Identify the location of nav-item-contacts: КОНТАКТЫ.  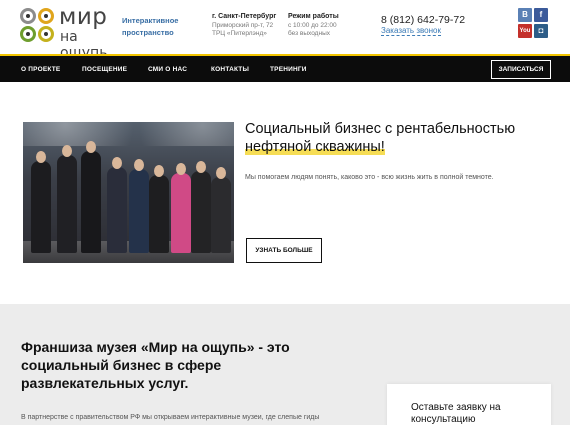
(230, 69).